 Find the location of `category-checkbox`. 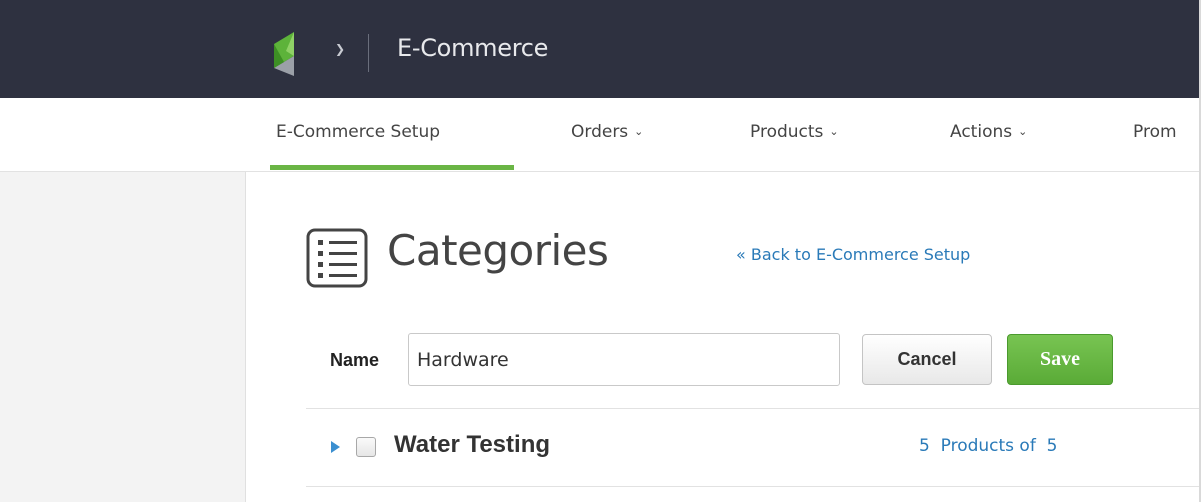

category-checkbox is located at coordinates (366, 447).